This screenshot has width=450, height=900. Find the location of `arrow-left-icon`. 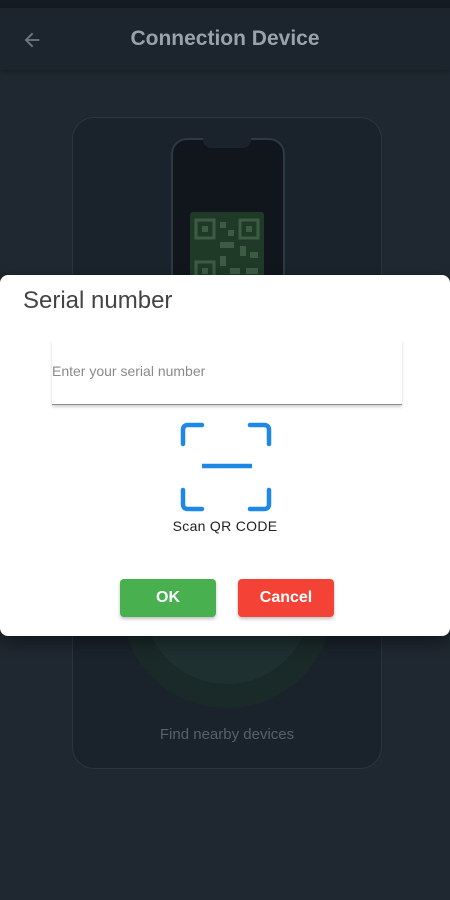

arrow-left-icon is located at coordinates (32, 40).